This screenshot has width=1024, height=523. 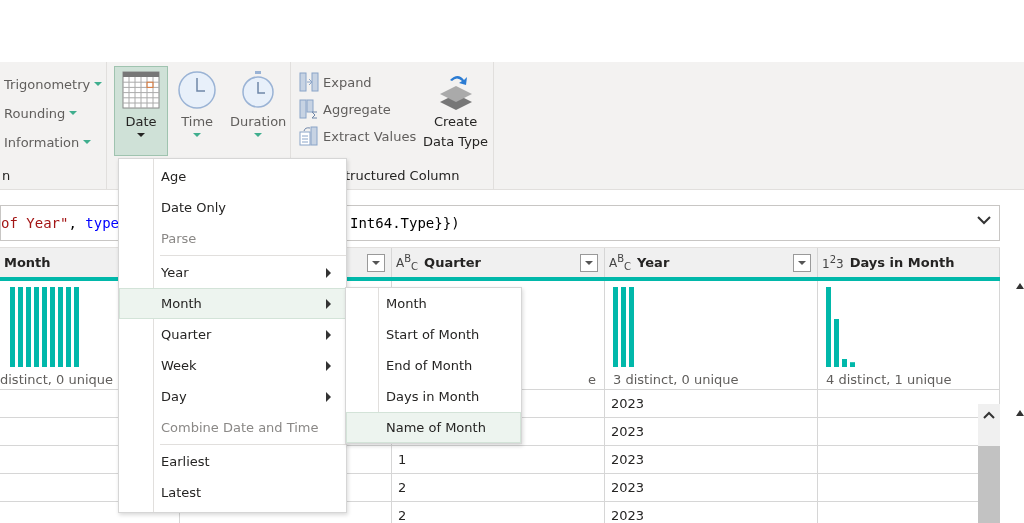 I want to click on ribbon-button: Time, so click(x=197, y=111).